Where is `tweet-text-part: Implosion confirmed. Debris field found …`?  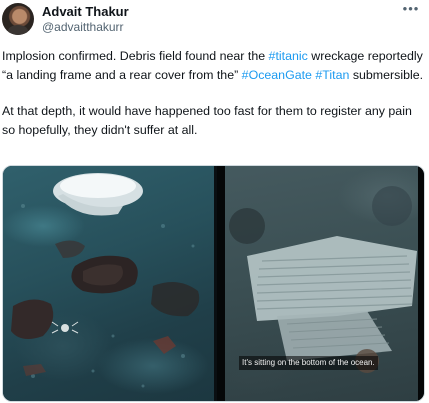
tweet-text-part: Implosion confirmed. Debris field found … is located at coordinates (135, 56).